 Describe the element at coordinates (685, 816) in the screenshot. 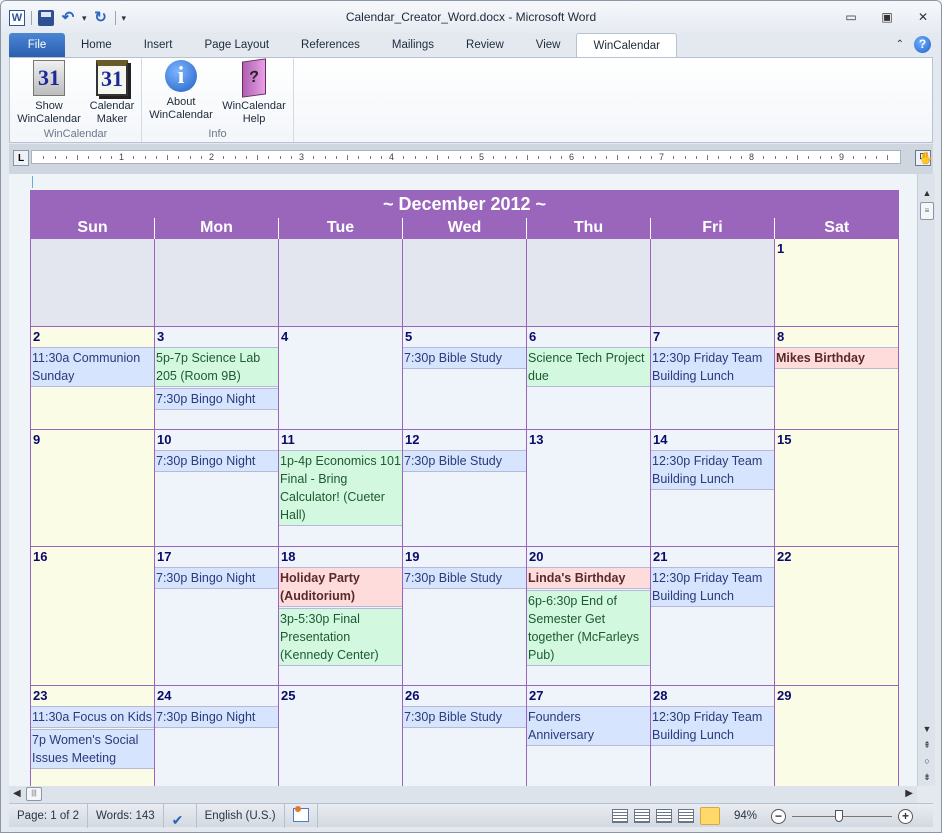

I see `outline-icon` at that location.